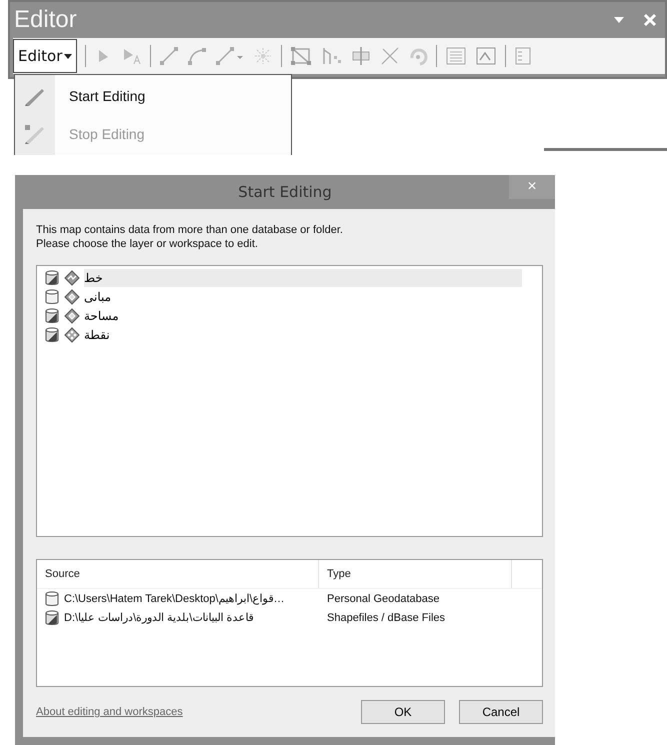 The width and height of the screenshot is (667, 745). What do you see at coordinates (303, 297) in the screenshot?
I see `layer-item: مبانى` at bounding box center [303, 297].